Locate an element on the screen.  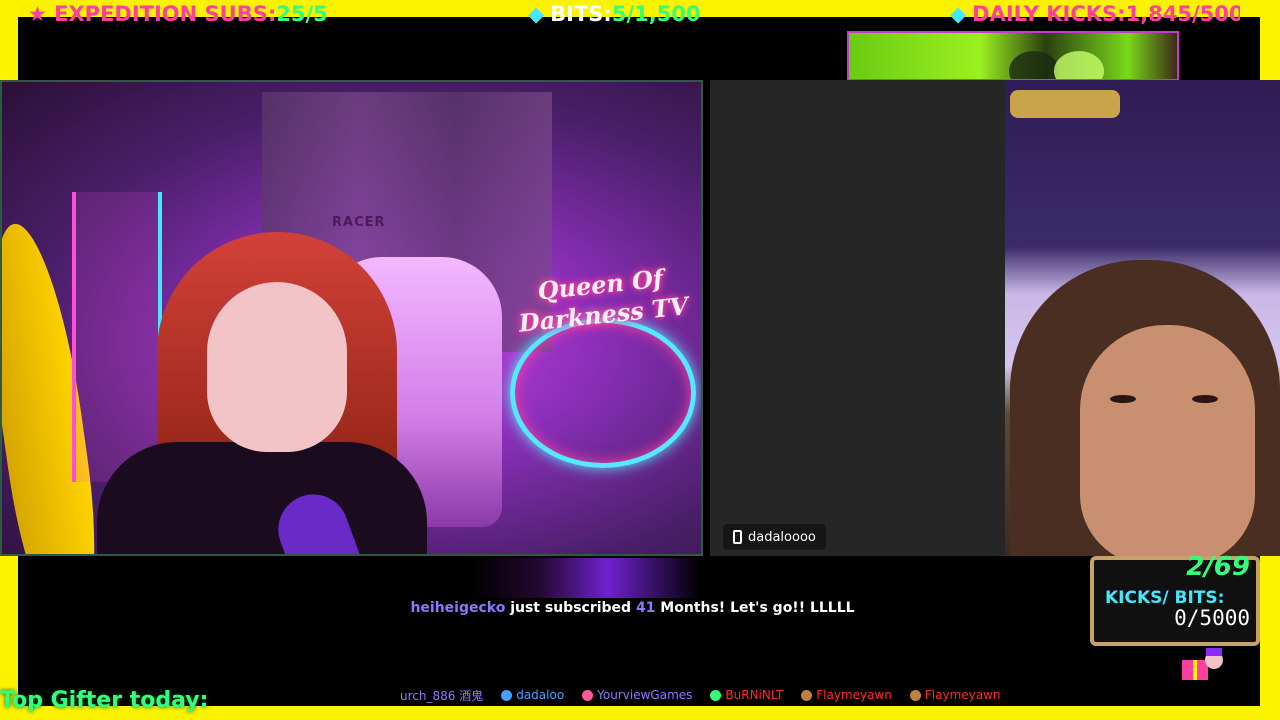
ticker-username: dadaloo is located at coordinates (540, 695).